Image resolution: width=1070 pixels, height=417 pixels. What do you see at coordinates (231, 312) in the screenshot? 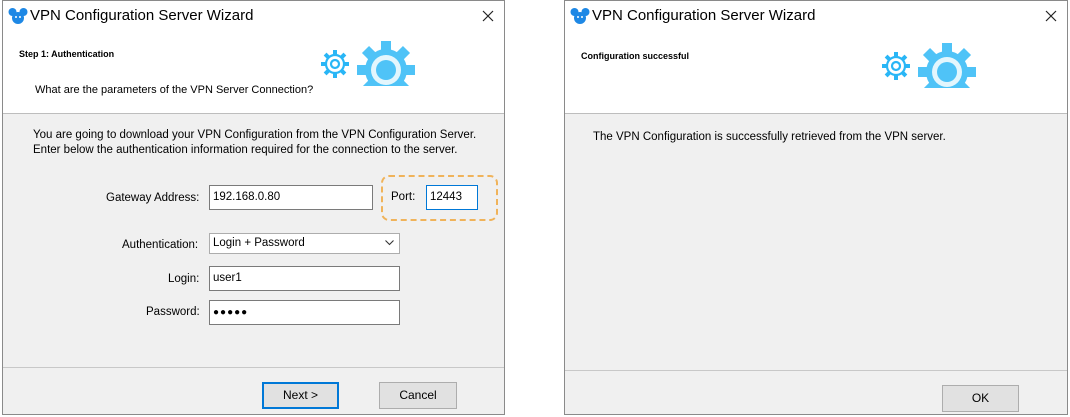
I see `password-mask: ●●●●●` at bounding box center [231, 312].